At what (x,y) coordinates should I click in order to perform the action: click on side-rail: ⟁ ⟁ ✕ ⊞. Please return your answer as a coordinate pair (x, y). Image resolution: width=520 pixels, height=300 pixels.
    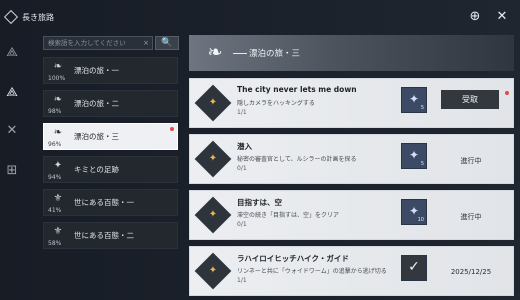
    Looking at the image, I should click on (12, 167).